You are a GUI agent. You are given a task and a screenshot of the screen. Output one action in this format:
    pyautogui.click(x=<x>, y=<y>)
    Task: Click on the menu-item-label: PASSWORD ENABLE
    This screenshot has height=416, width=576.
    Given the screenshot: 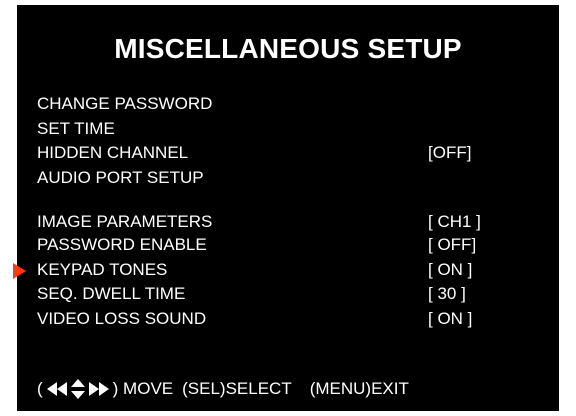 What is the action you would take?
    pyautogui.click(x=122, y=244)
    